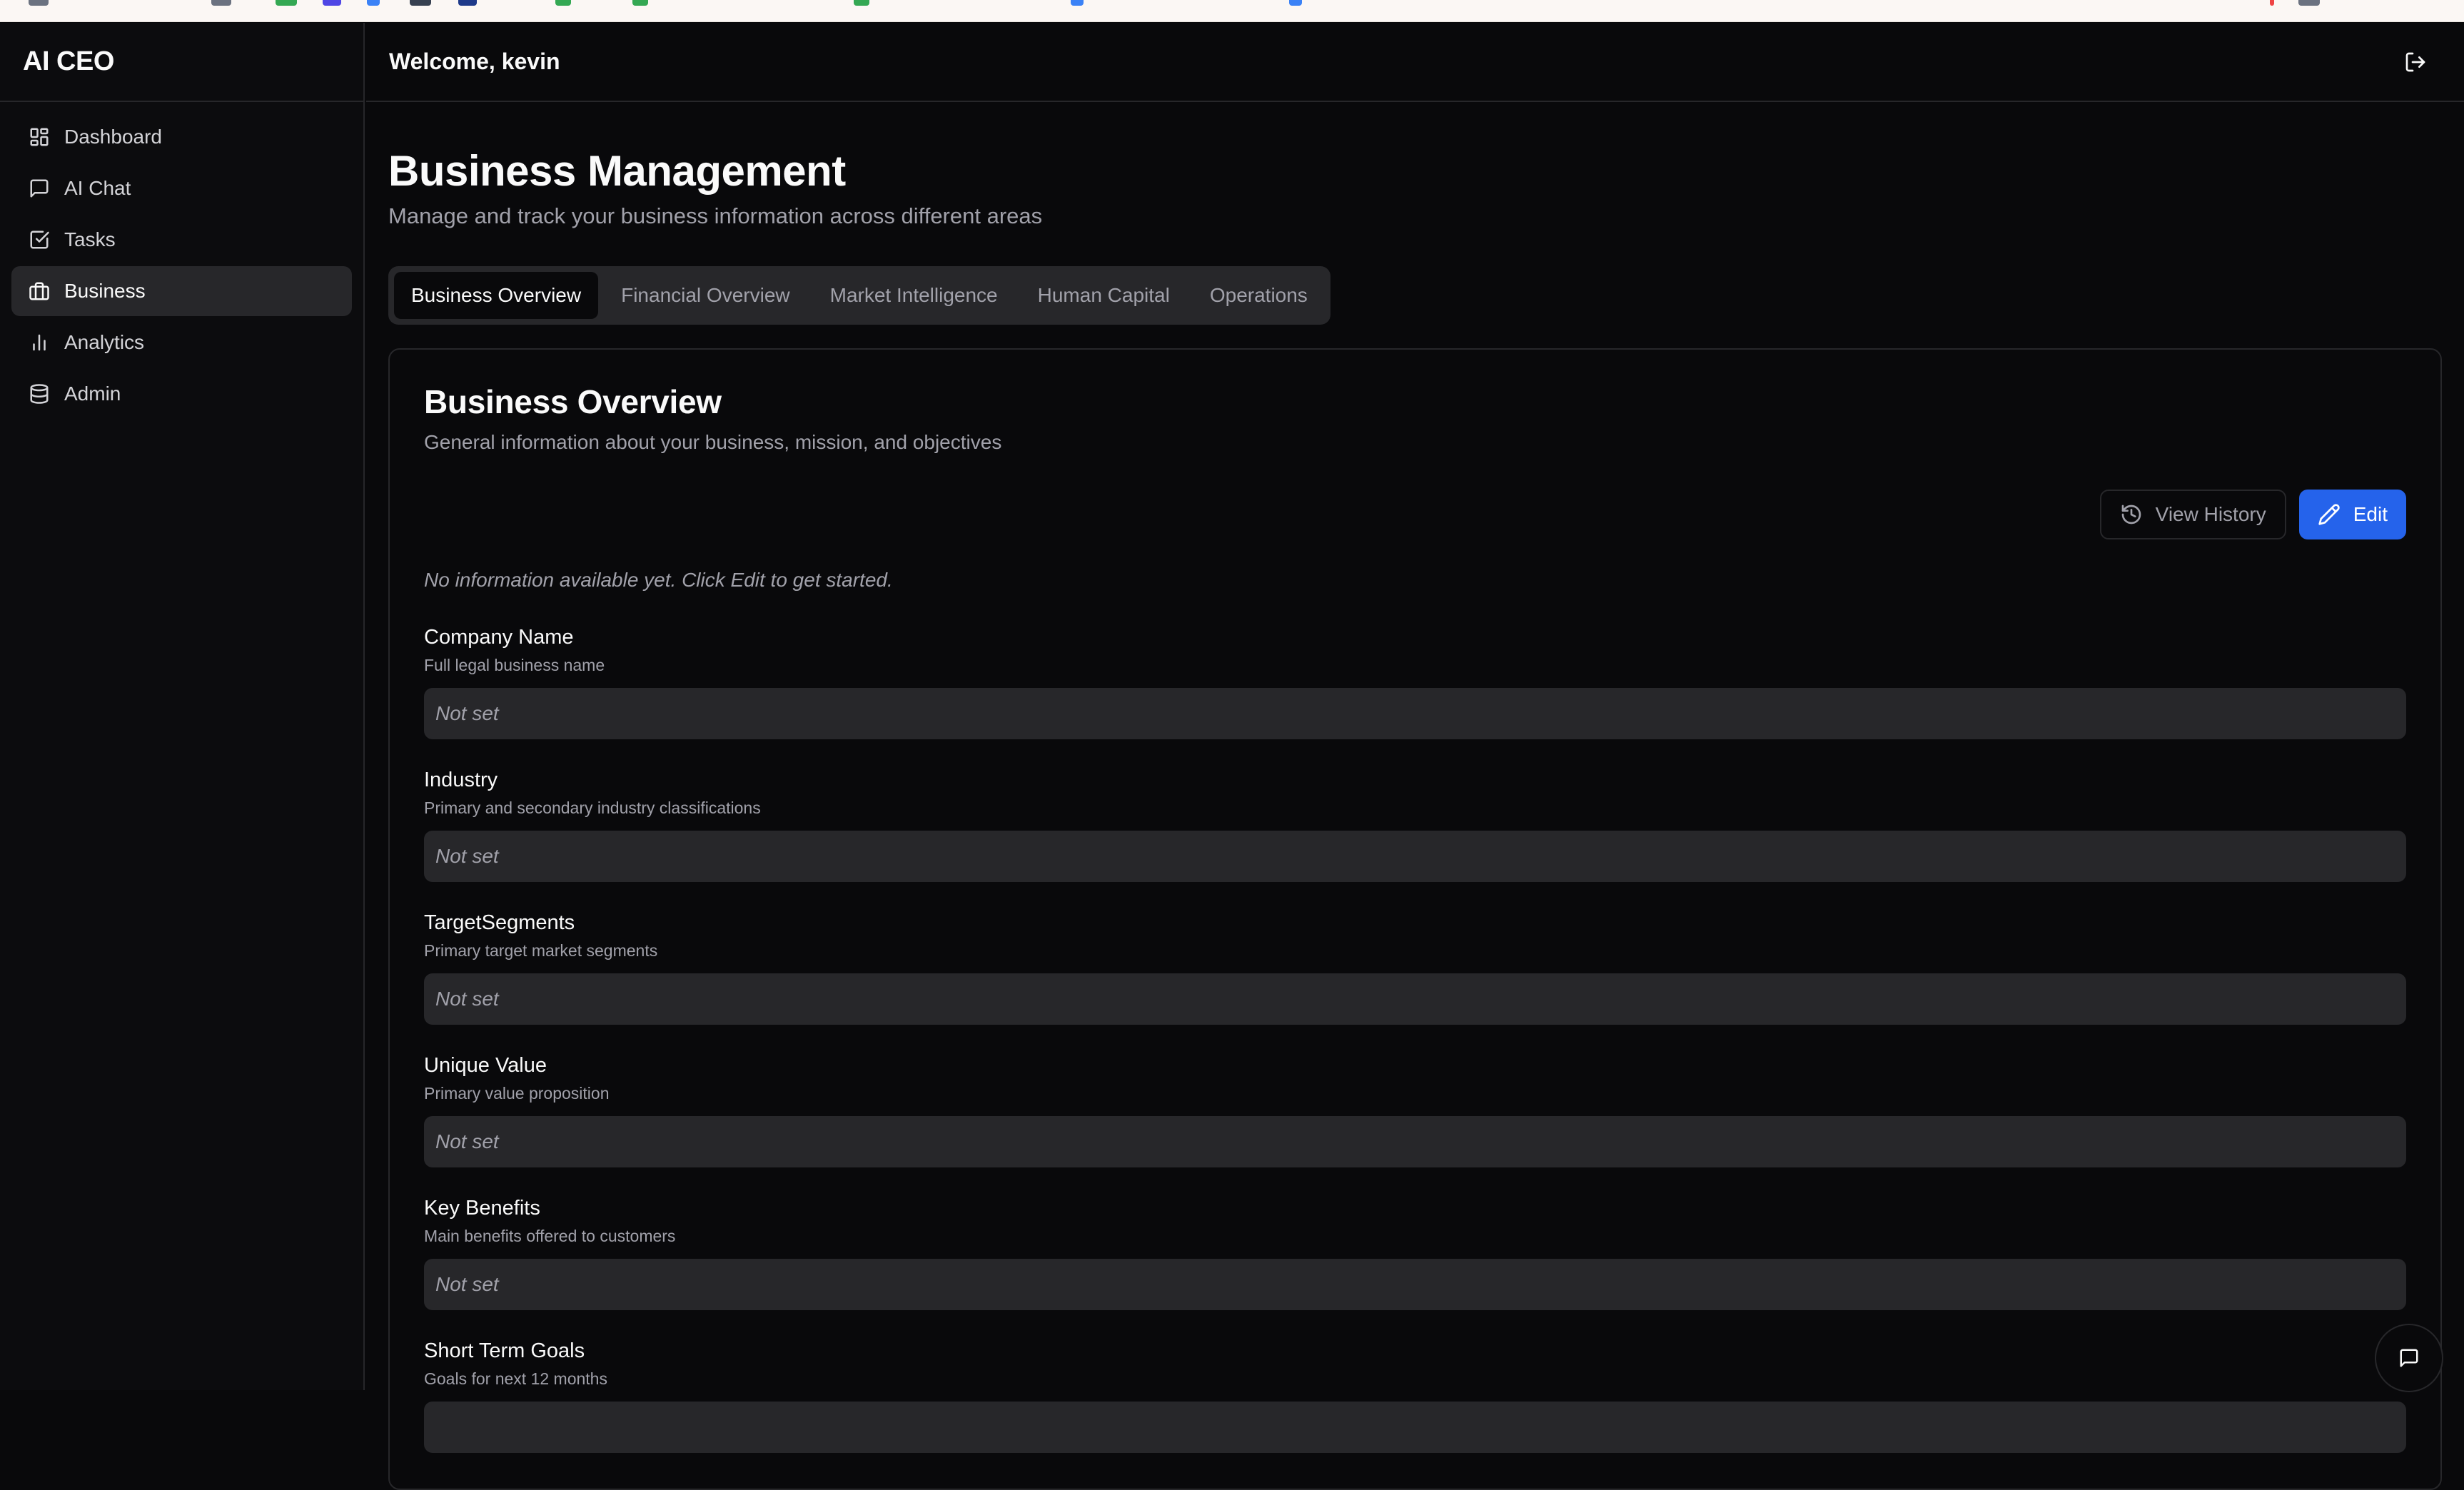 This screenshot has height=1490, width=2464. What do you see at coordinates (1415, 63) in the screenshot?
I see `top-header: Welcome, kevin` at bounding box center [1415, 63].